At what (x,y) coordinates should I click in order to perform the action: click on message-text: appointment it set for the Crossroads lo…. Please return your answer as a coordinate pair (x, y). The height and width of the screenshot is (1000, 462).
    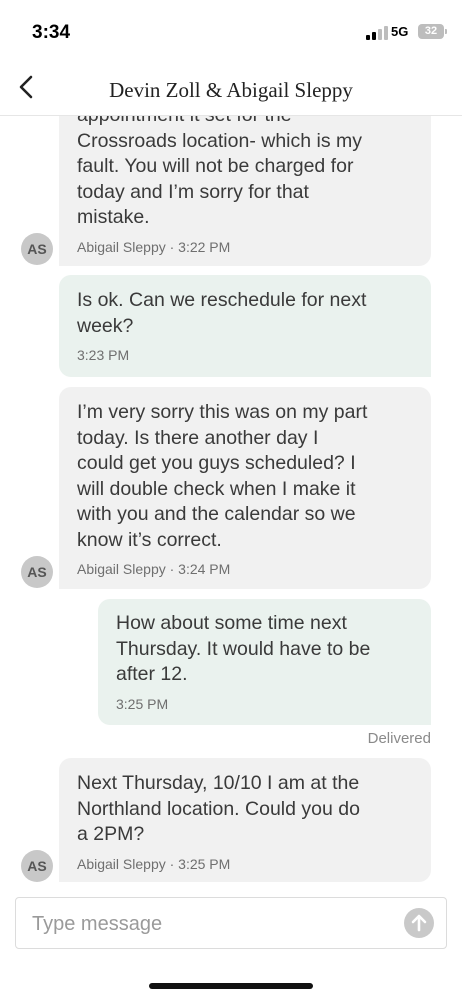
    Looking at the image, I should click on (220, 171).